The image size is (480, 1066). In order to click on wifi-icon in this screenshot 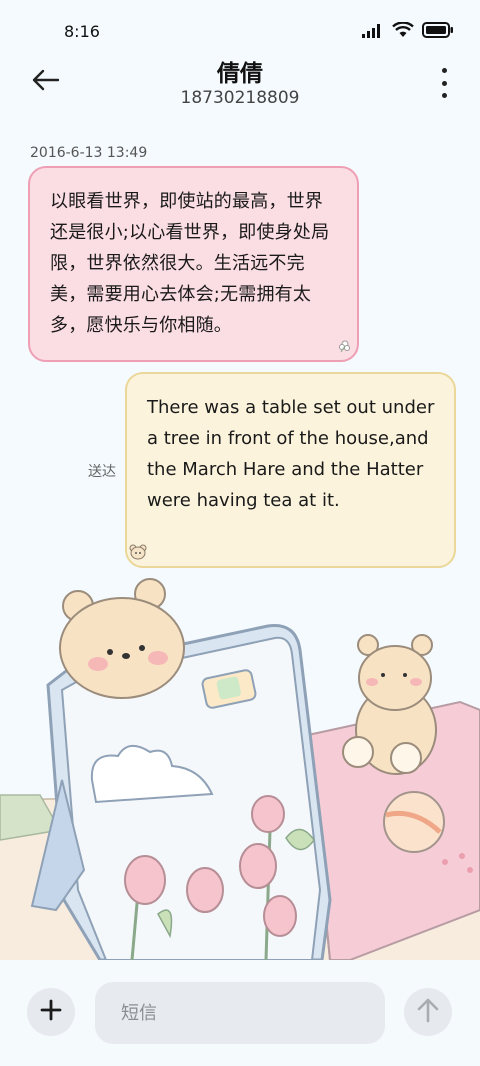, I will do `click(403, 31)`.